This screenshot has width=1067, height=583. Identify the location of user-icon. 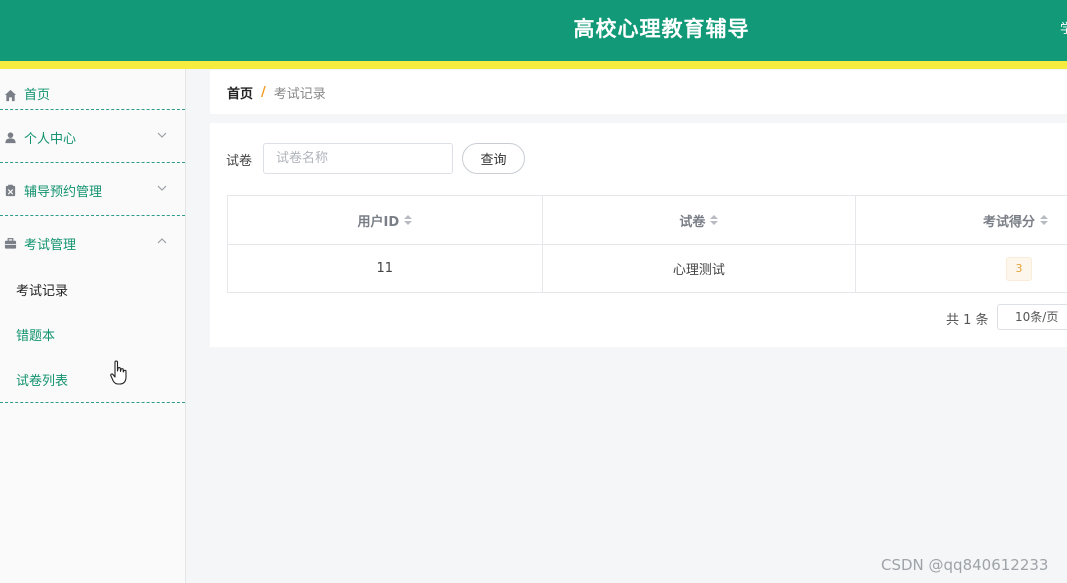
(10, 137).